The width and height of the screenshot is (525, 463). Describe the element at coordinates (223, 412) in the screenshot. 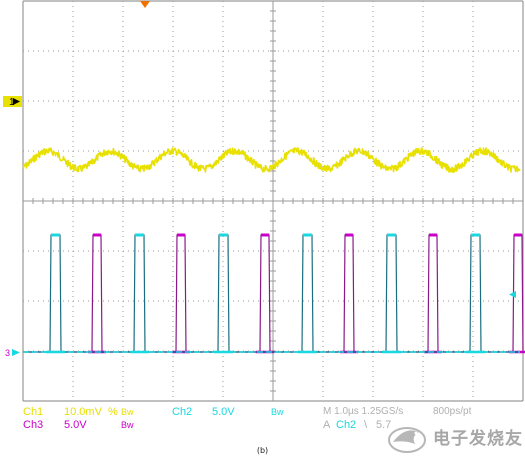

I see `ch2-scale: 5.0V` at that location.